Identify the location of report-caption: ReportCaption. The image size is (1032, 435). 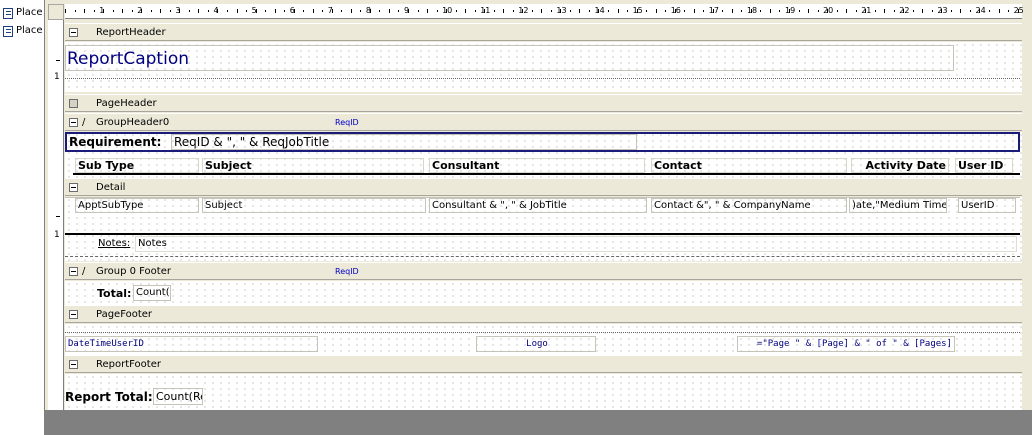
(128, 59).